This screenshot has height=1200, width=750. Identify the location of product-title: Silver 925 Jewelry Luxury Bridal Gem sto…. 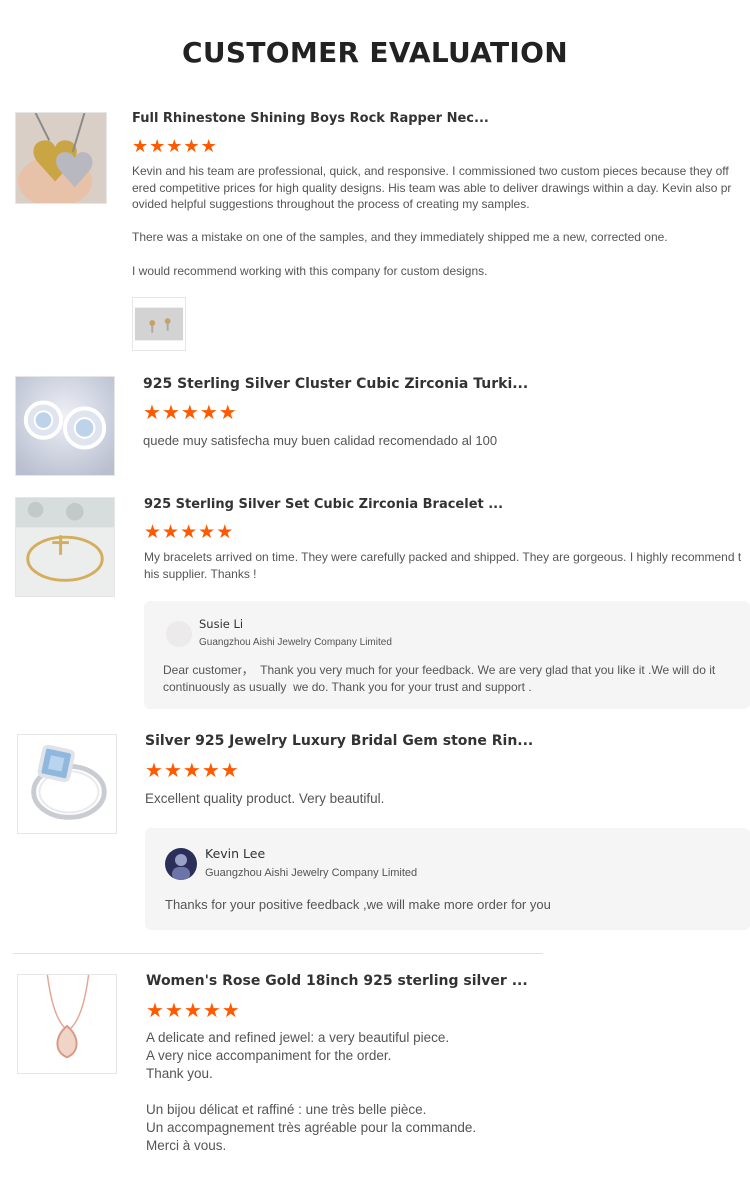
(339, 741).